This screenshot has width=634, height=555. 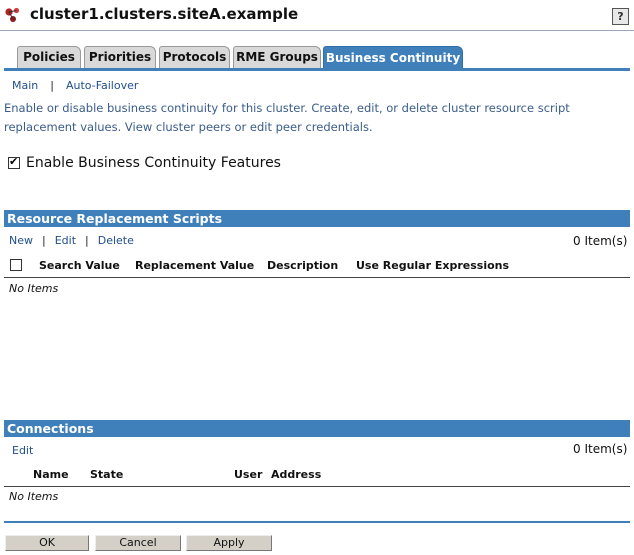 What do you see at coordinates (317, 69) in the screenshot?
I see `tab-underline` at bounding box center [317, 69].